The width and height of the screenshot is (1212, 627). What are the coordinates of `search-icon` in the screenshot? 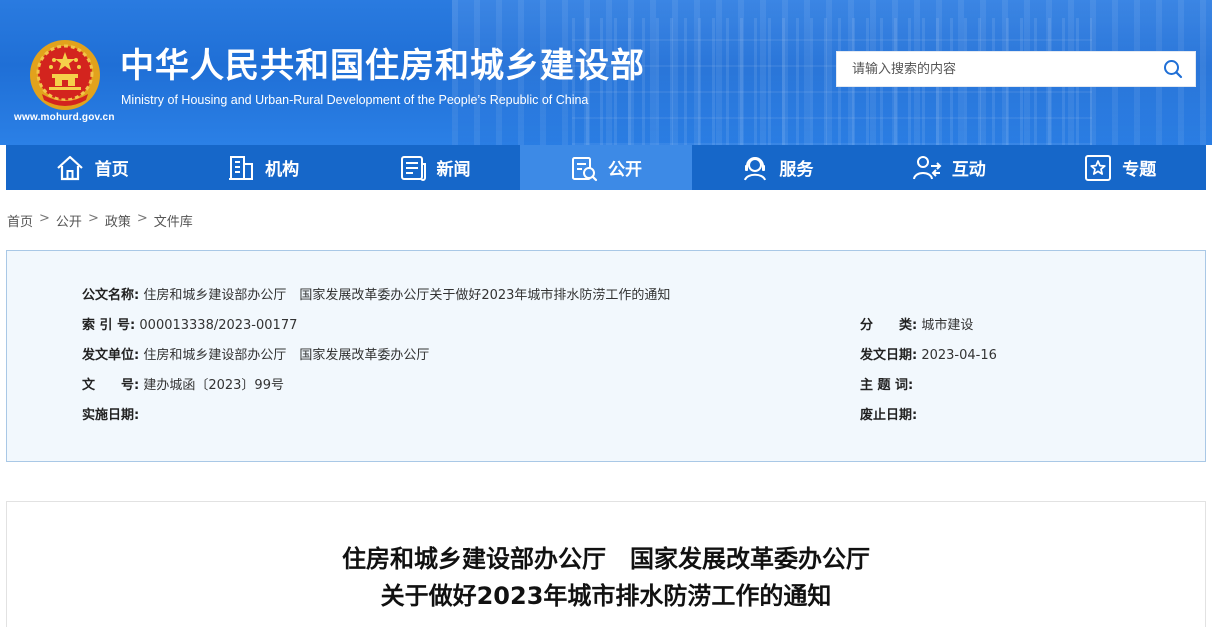 It's located at (1173, 69).